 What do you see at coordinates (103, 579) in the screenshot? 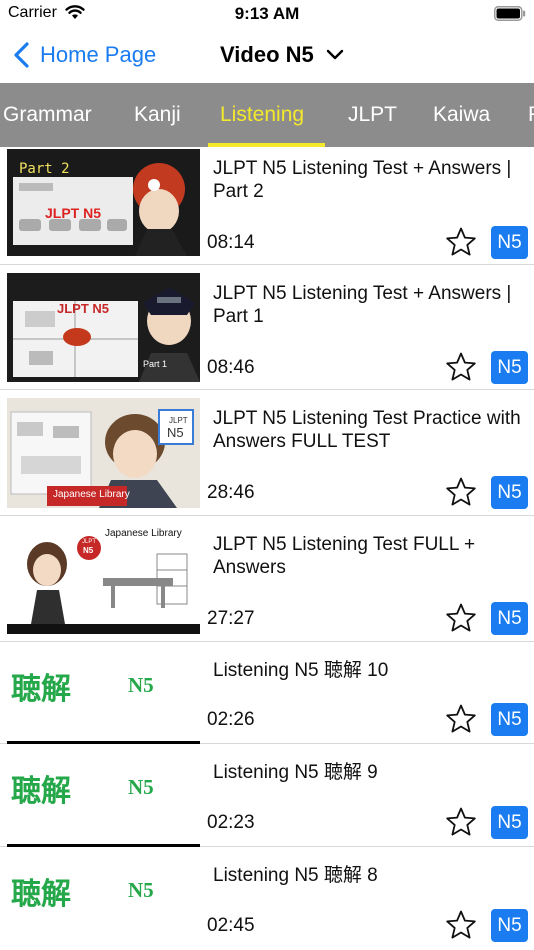
I see `video-thumbnail: Japanese Library JLPT N5` at bounding box center [103, 579].